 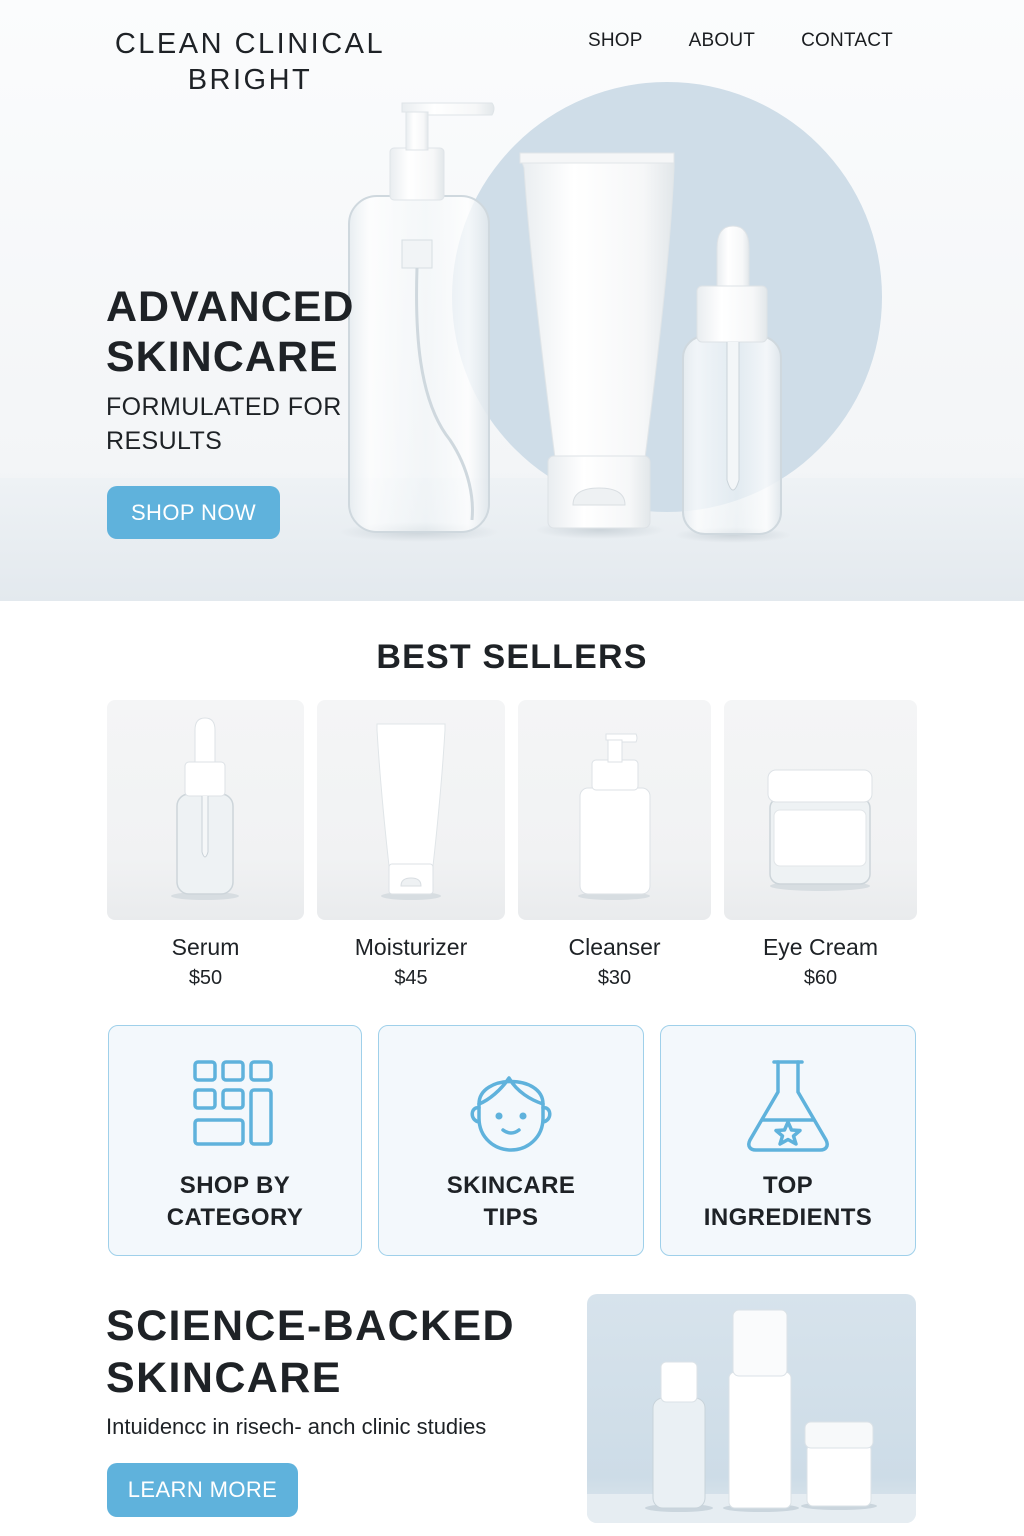 I want to click on nav-about: ABOUT, so click(x=722, y=41).